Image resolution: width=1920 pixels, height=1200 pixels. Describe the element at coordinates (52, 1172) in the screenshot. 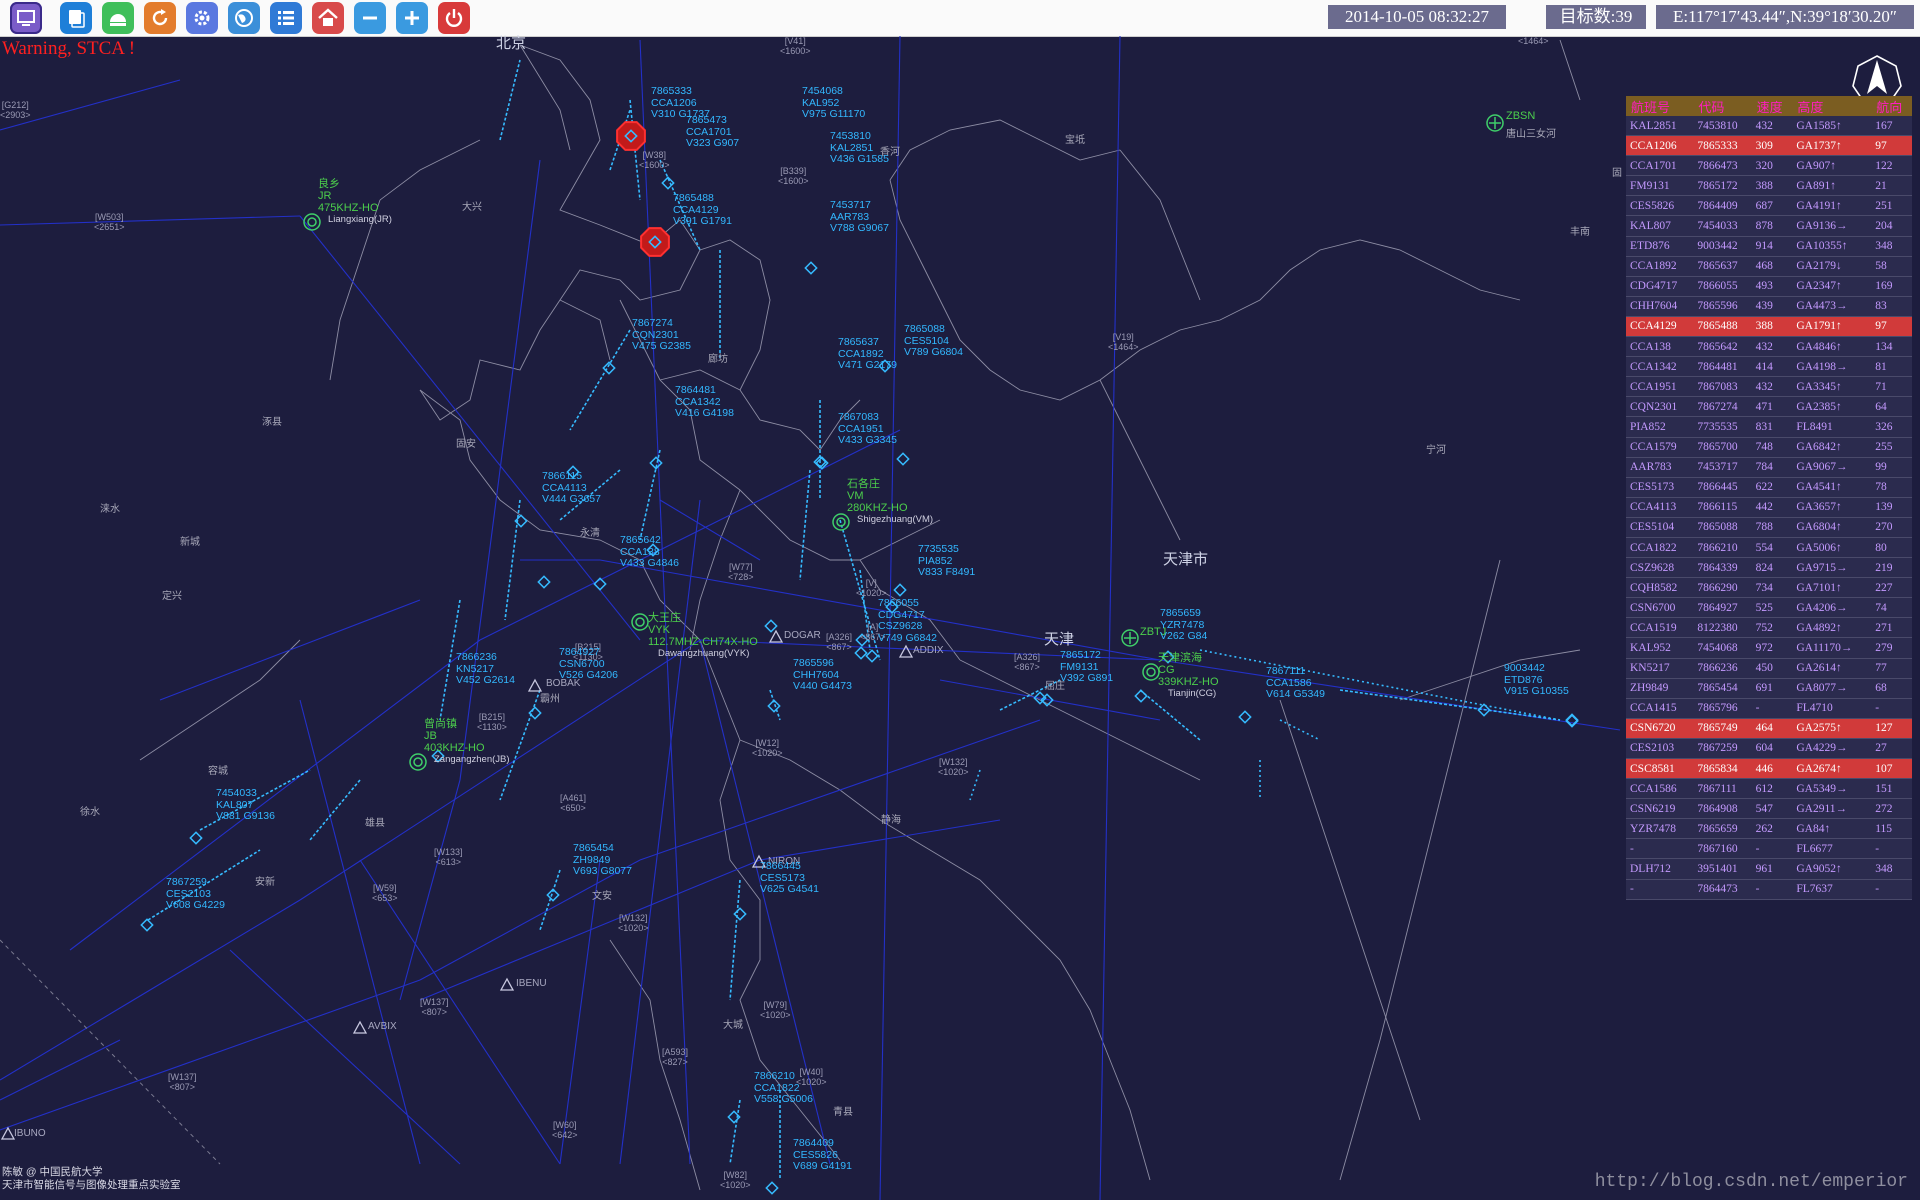

I see `footer-author: 陈敏 @ 中国民航大学` at that location.